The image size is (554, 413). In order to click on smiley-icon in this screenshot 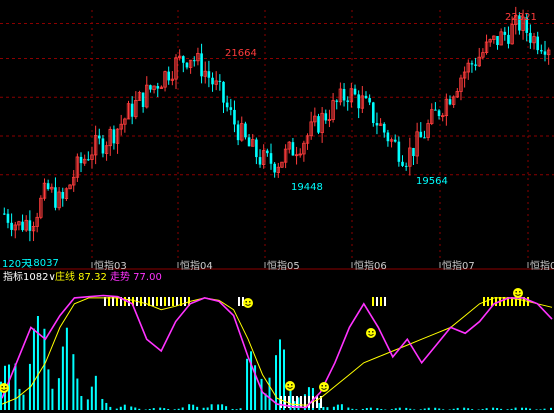, I will do `click(518, 293)`.